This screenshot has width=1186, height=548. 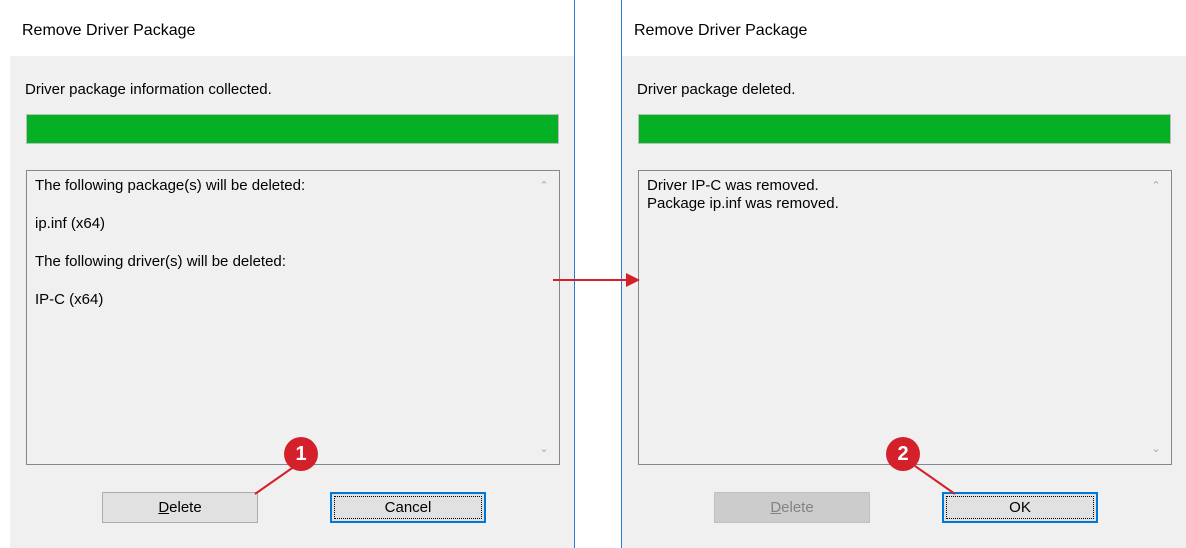 I want to click on callout-2-leader, so click(x=935, y=480).